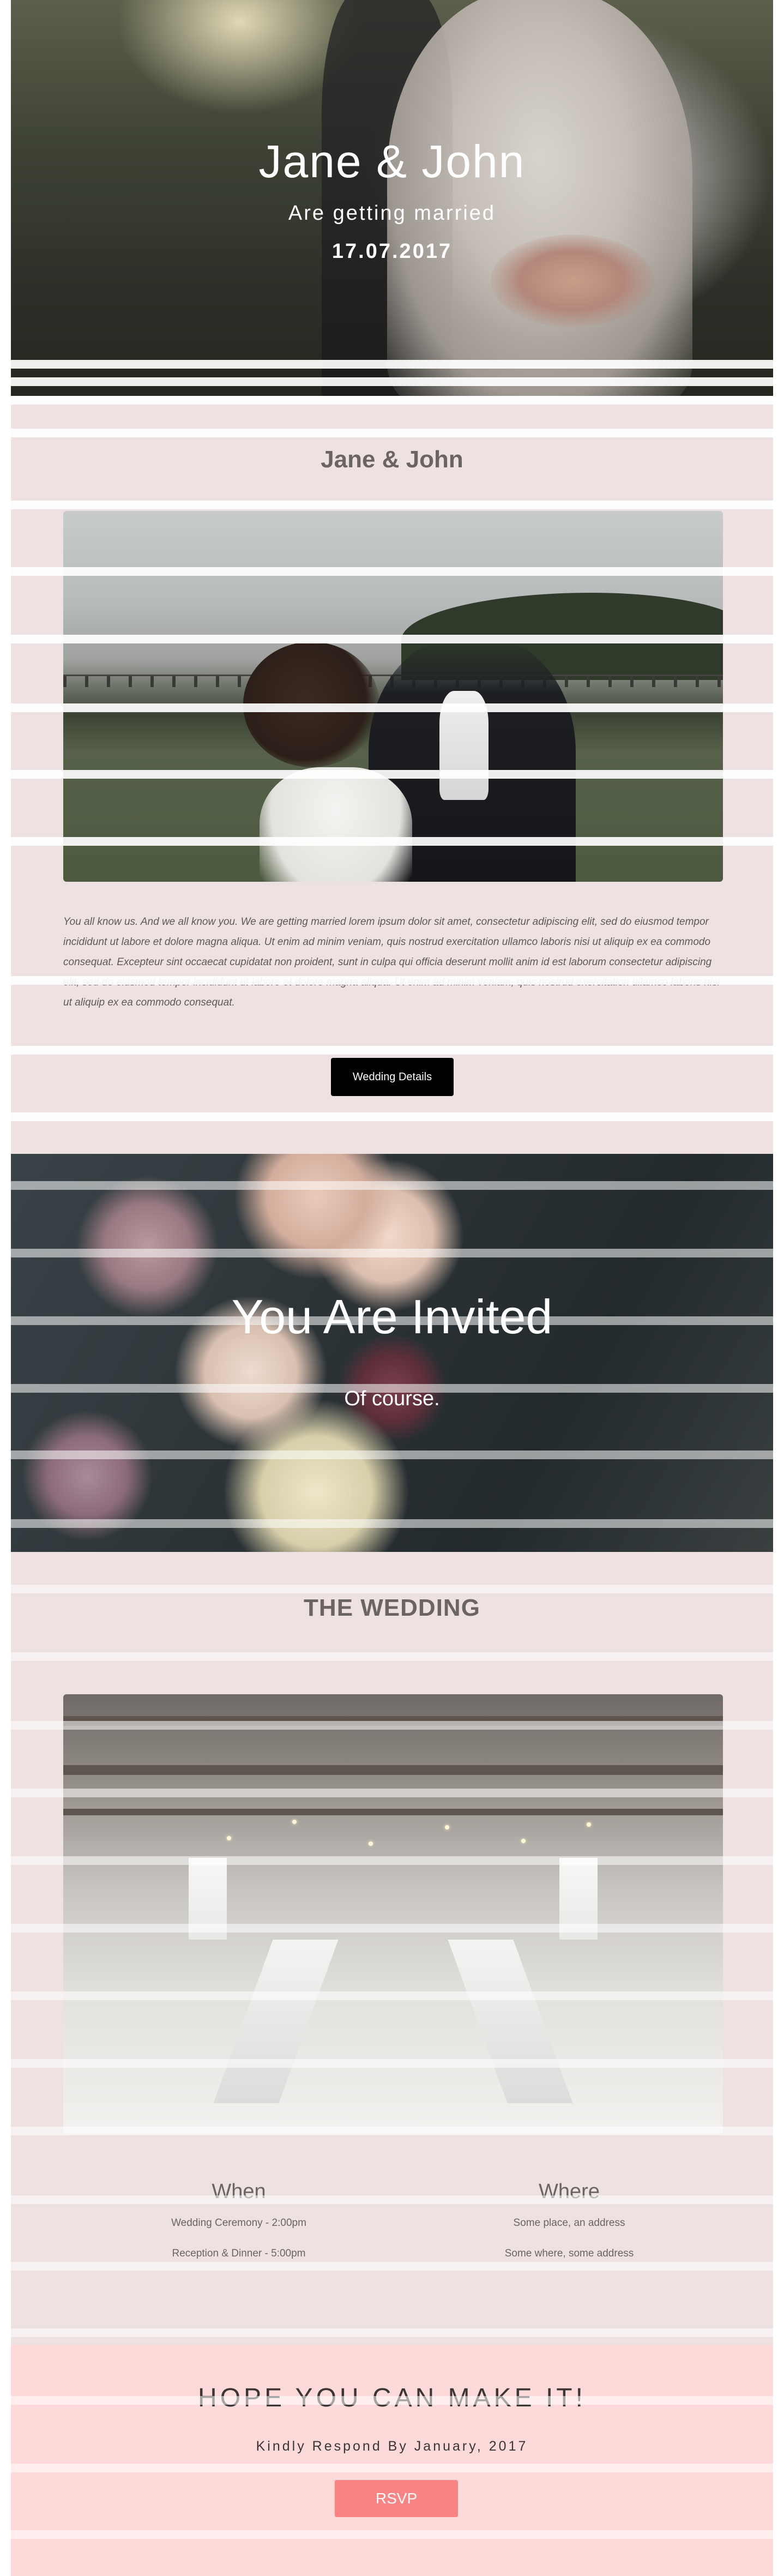 Image resolution: width=784 pixels, height=2576 pixels. What do you see at coordinates (336, 824) in the screenshot?
I see `photo-bride-dress` at bounding box center [336, 824].